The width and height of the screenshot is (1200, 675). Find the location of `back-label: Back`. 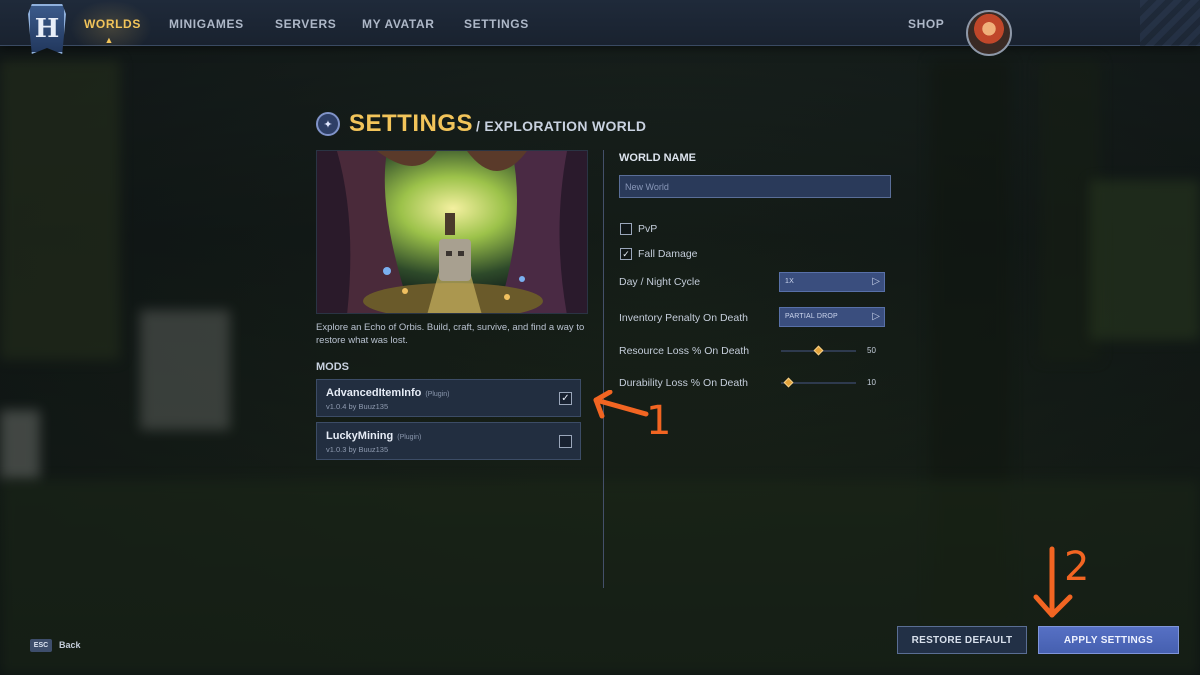

back-label: Back is located at coordinates (70, 645).